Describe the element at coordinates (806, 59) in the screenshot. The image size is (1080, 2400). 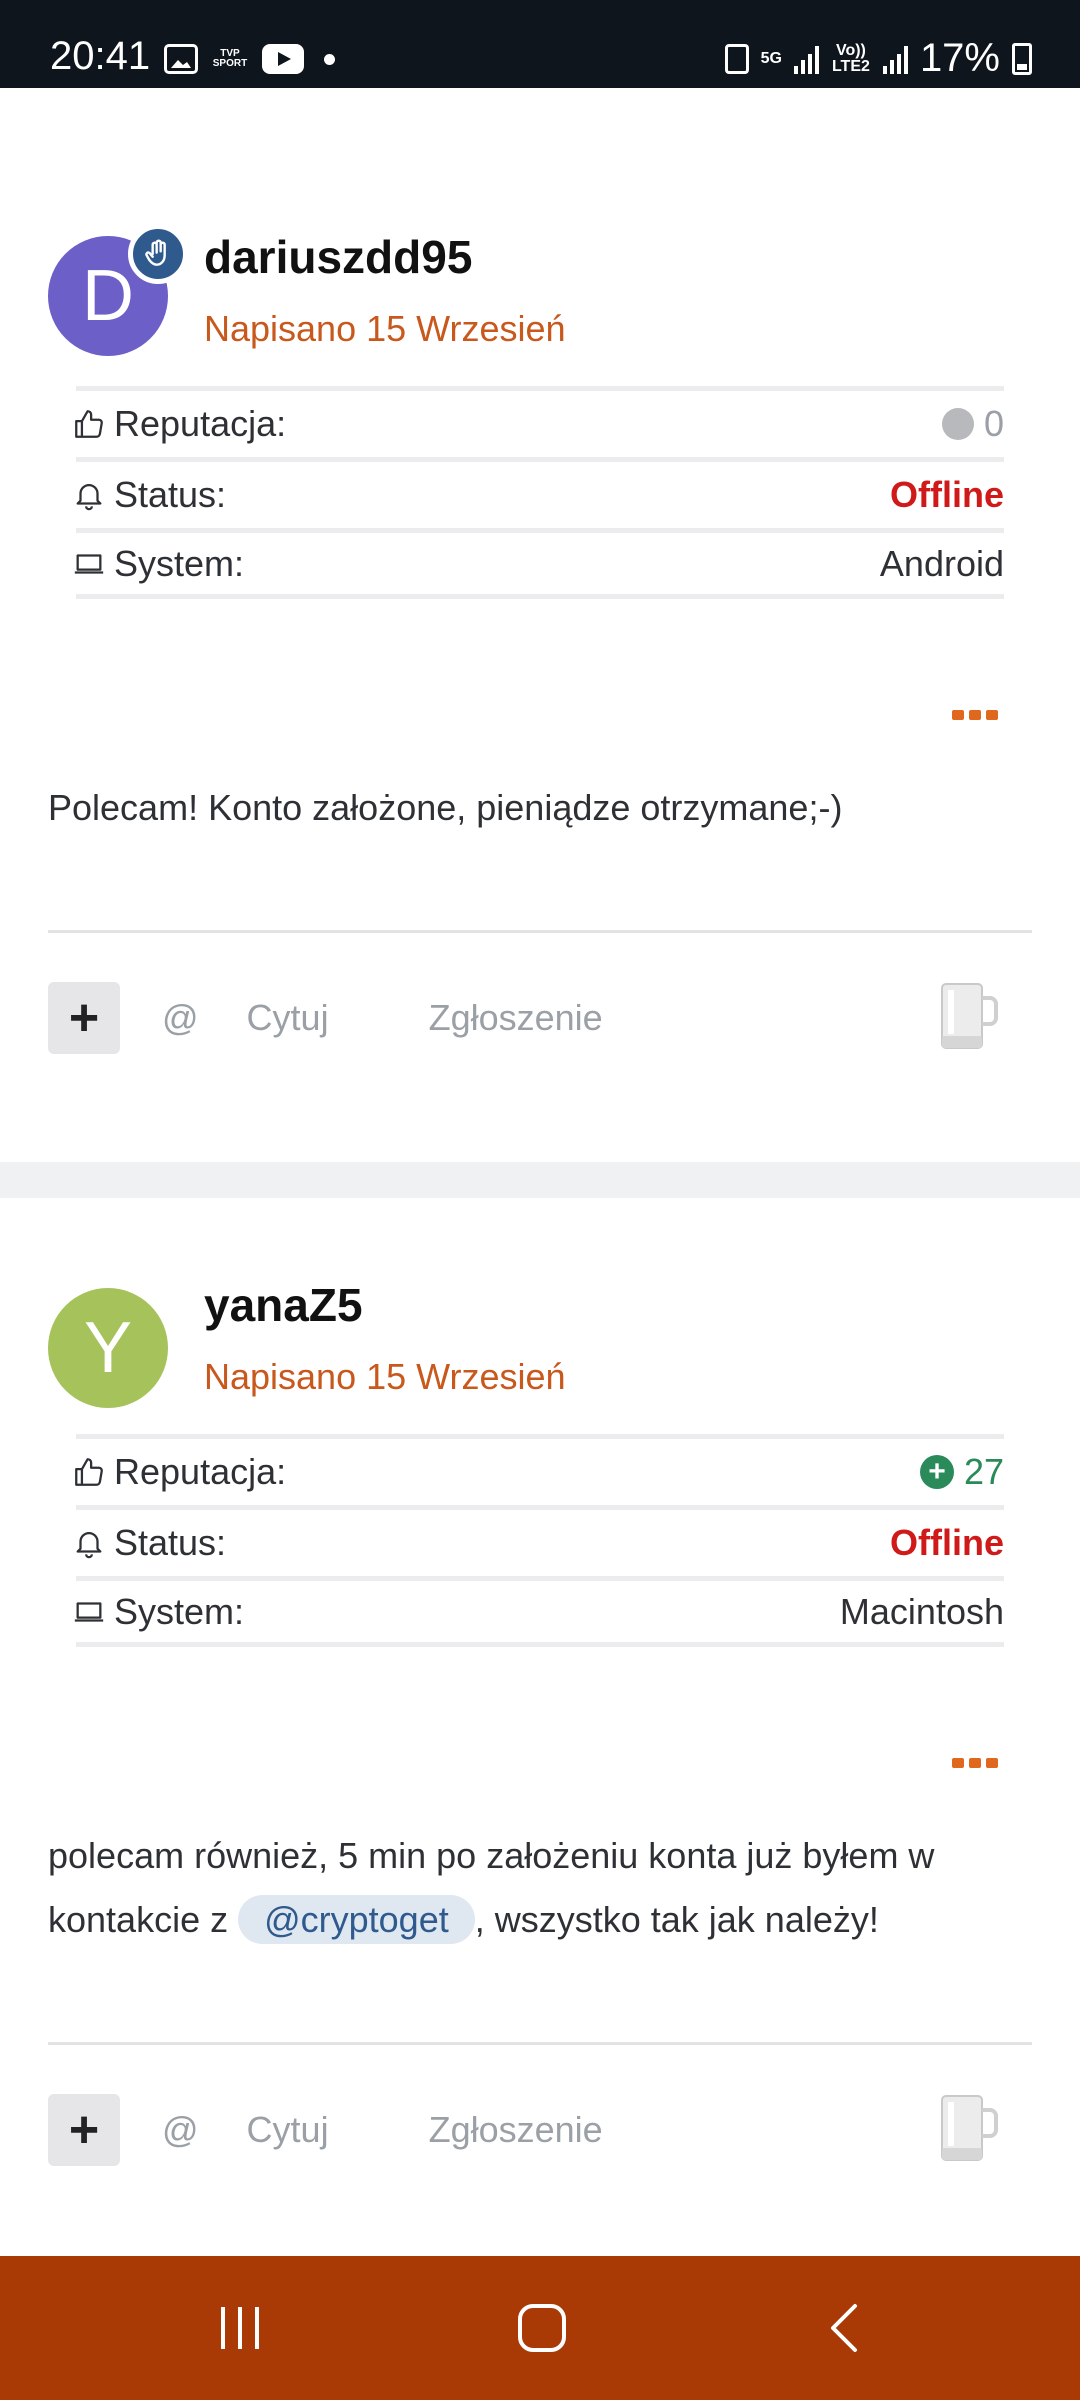
I see `signal-icon` at that location.